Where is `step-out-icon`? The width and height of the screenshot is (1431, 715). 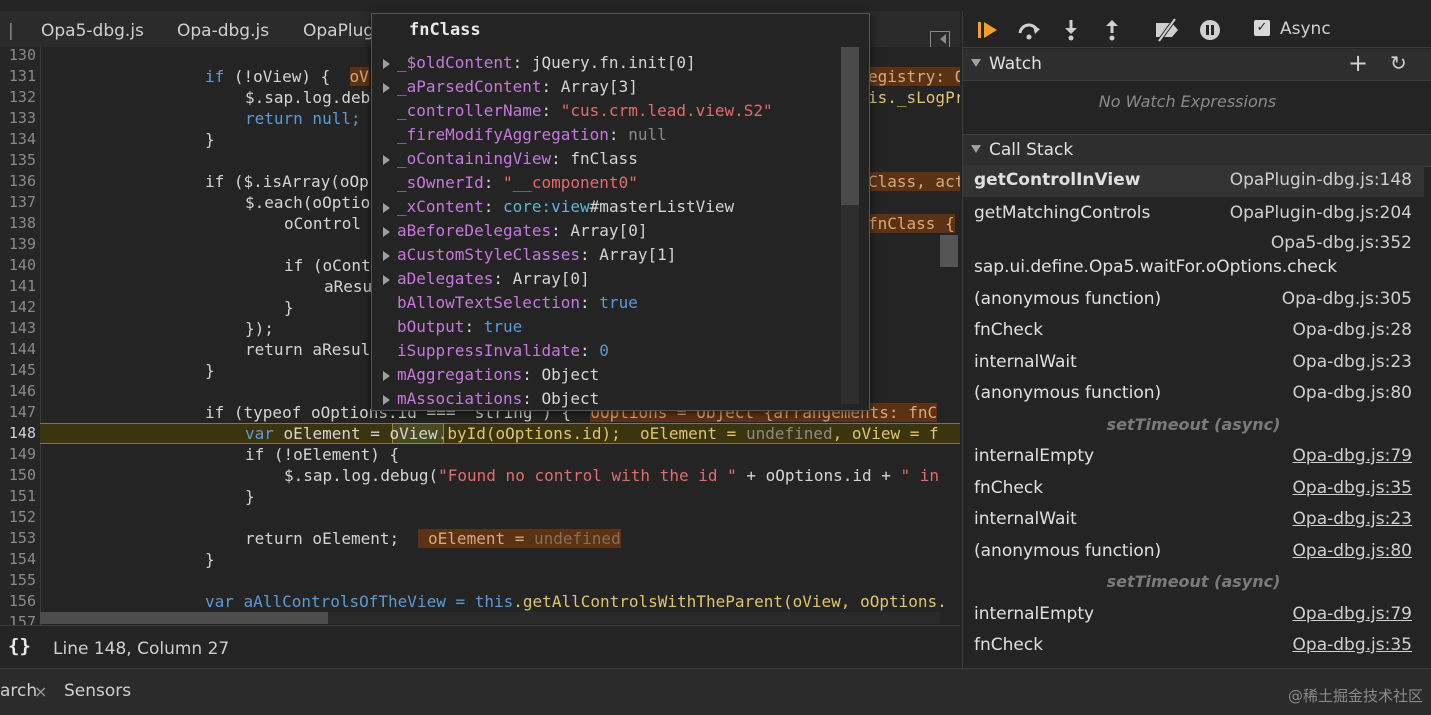
step-out-icon is located at coordinates (1112, 30).